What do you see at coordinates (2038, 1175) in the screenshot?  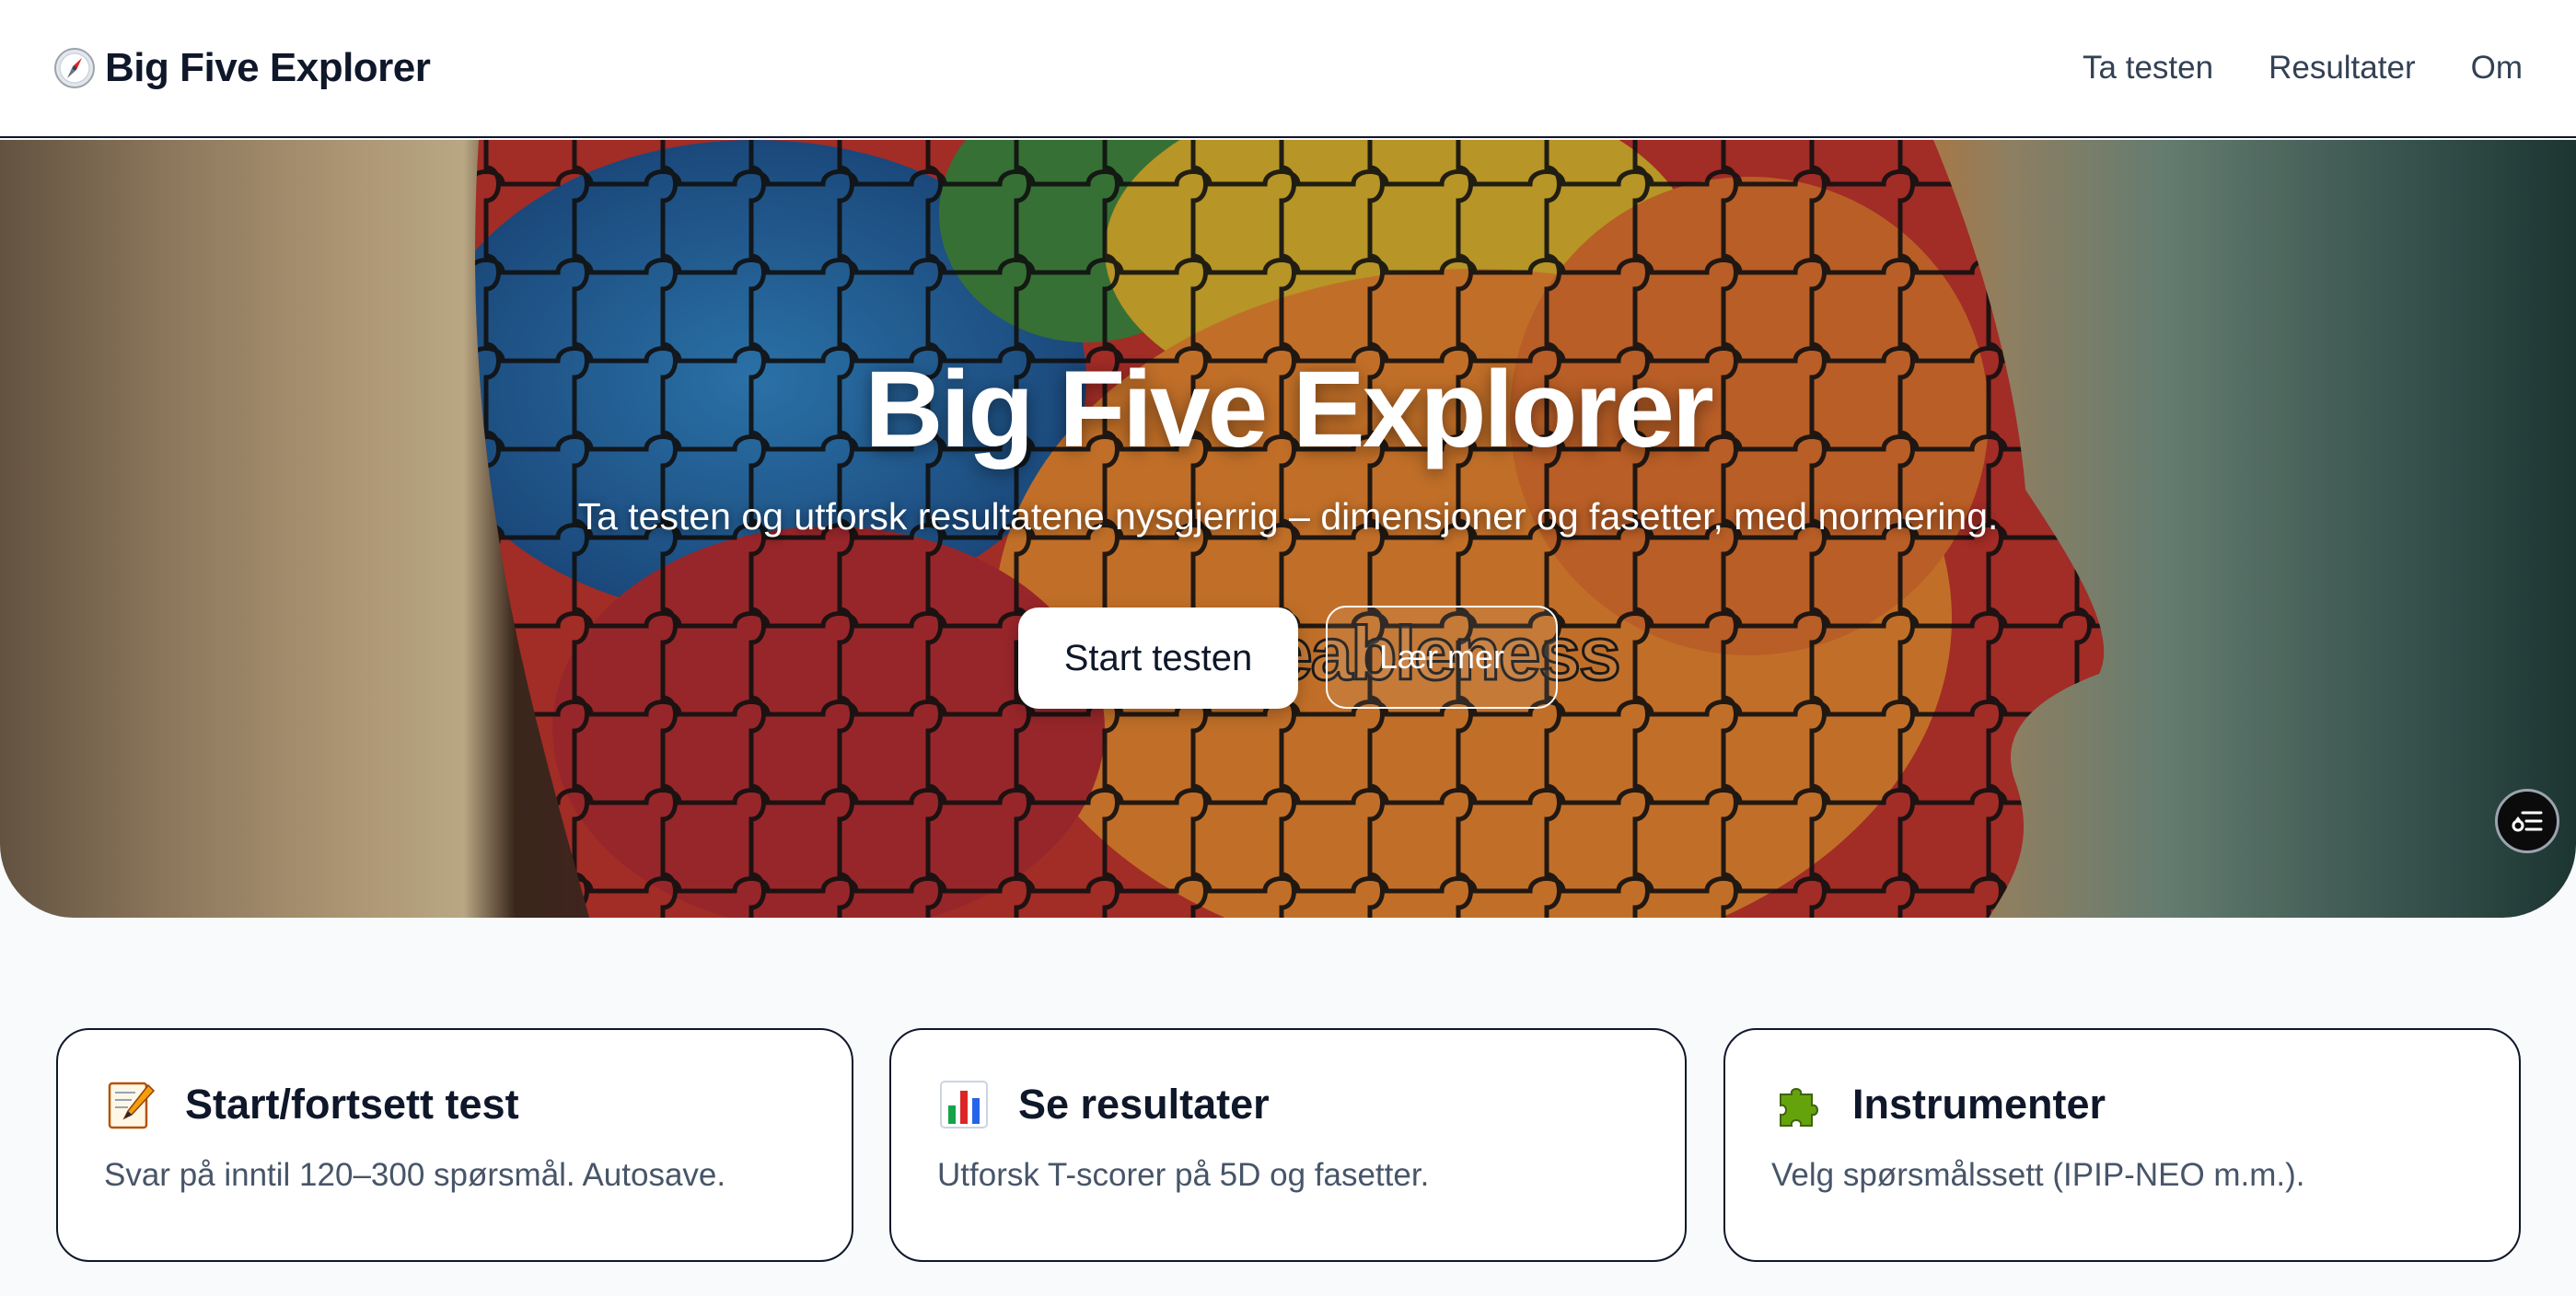 I see `card-description: Velg spørsmålssett (IPIP-NEO m.m.).` at bounding box center [2038, 1175].